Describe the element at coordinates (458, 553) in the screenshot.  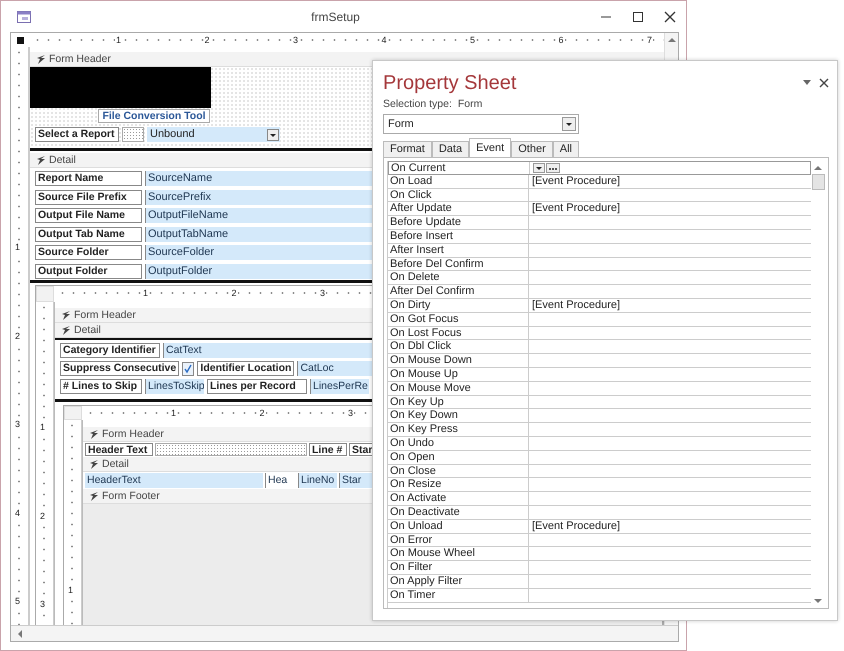
I see `property-name: On Mouse Wheel` at that location.